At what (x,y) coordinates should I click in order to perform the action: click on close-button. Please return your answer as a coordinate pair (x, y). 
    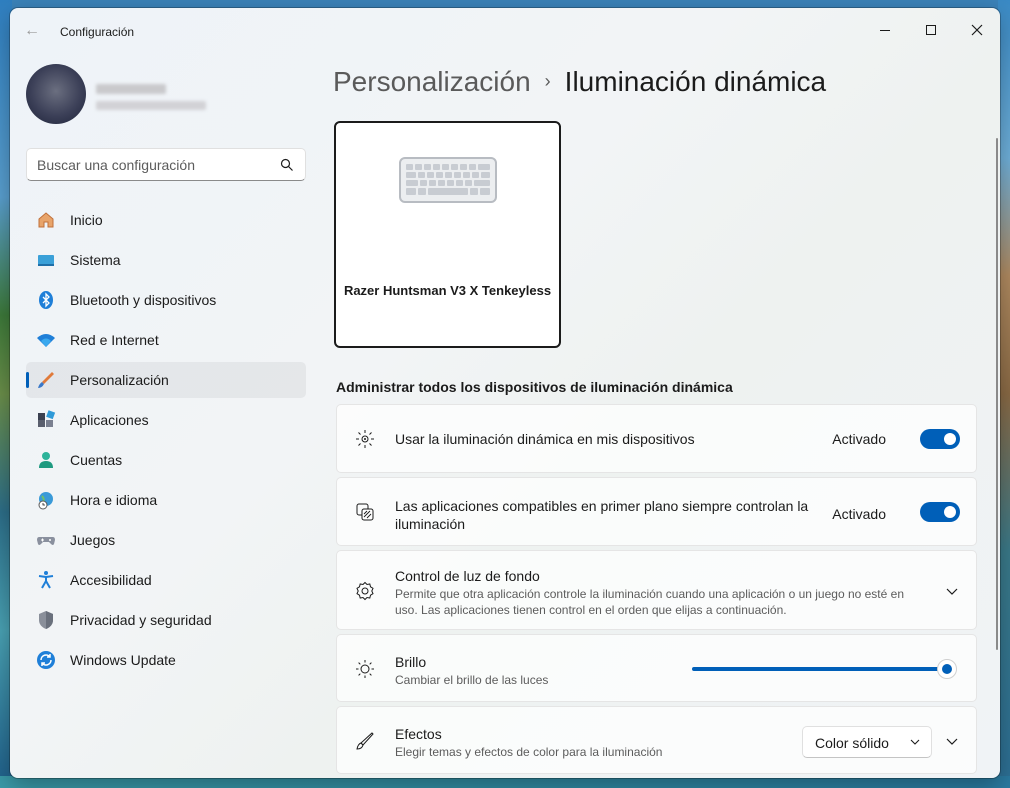
    Looking at the image, I should click on (977, 30).